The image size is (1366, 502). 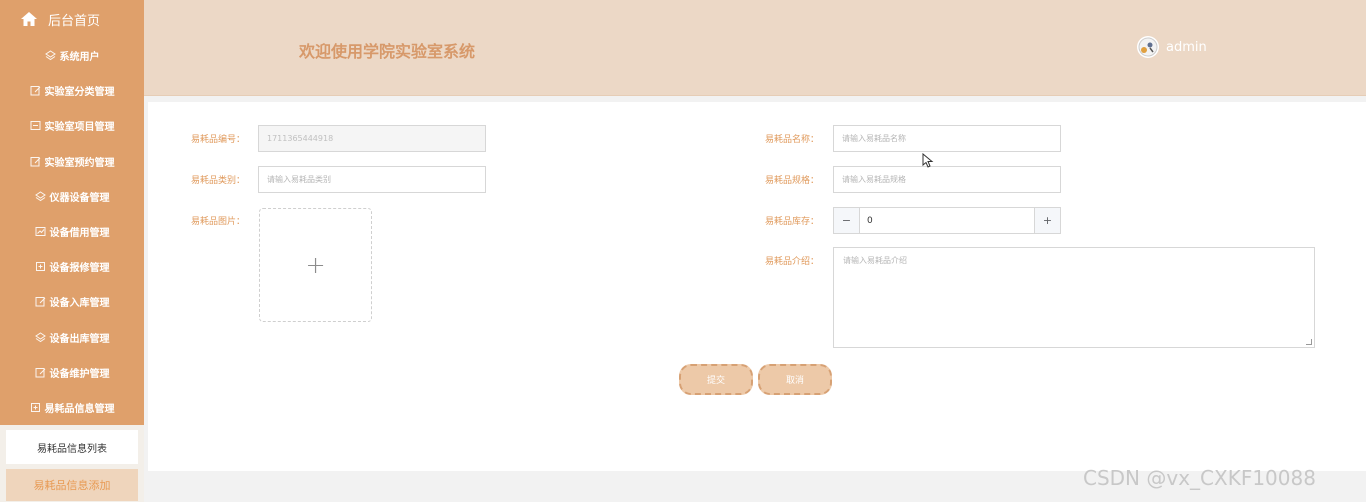 I want to click on stock-stepper: − 0 +, so click(x=947, y=220).